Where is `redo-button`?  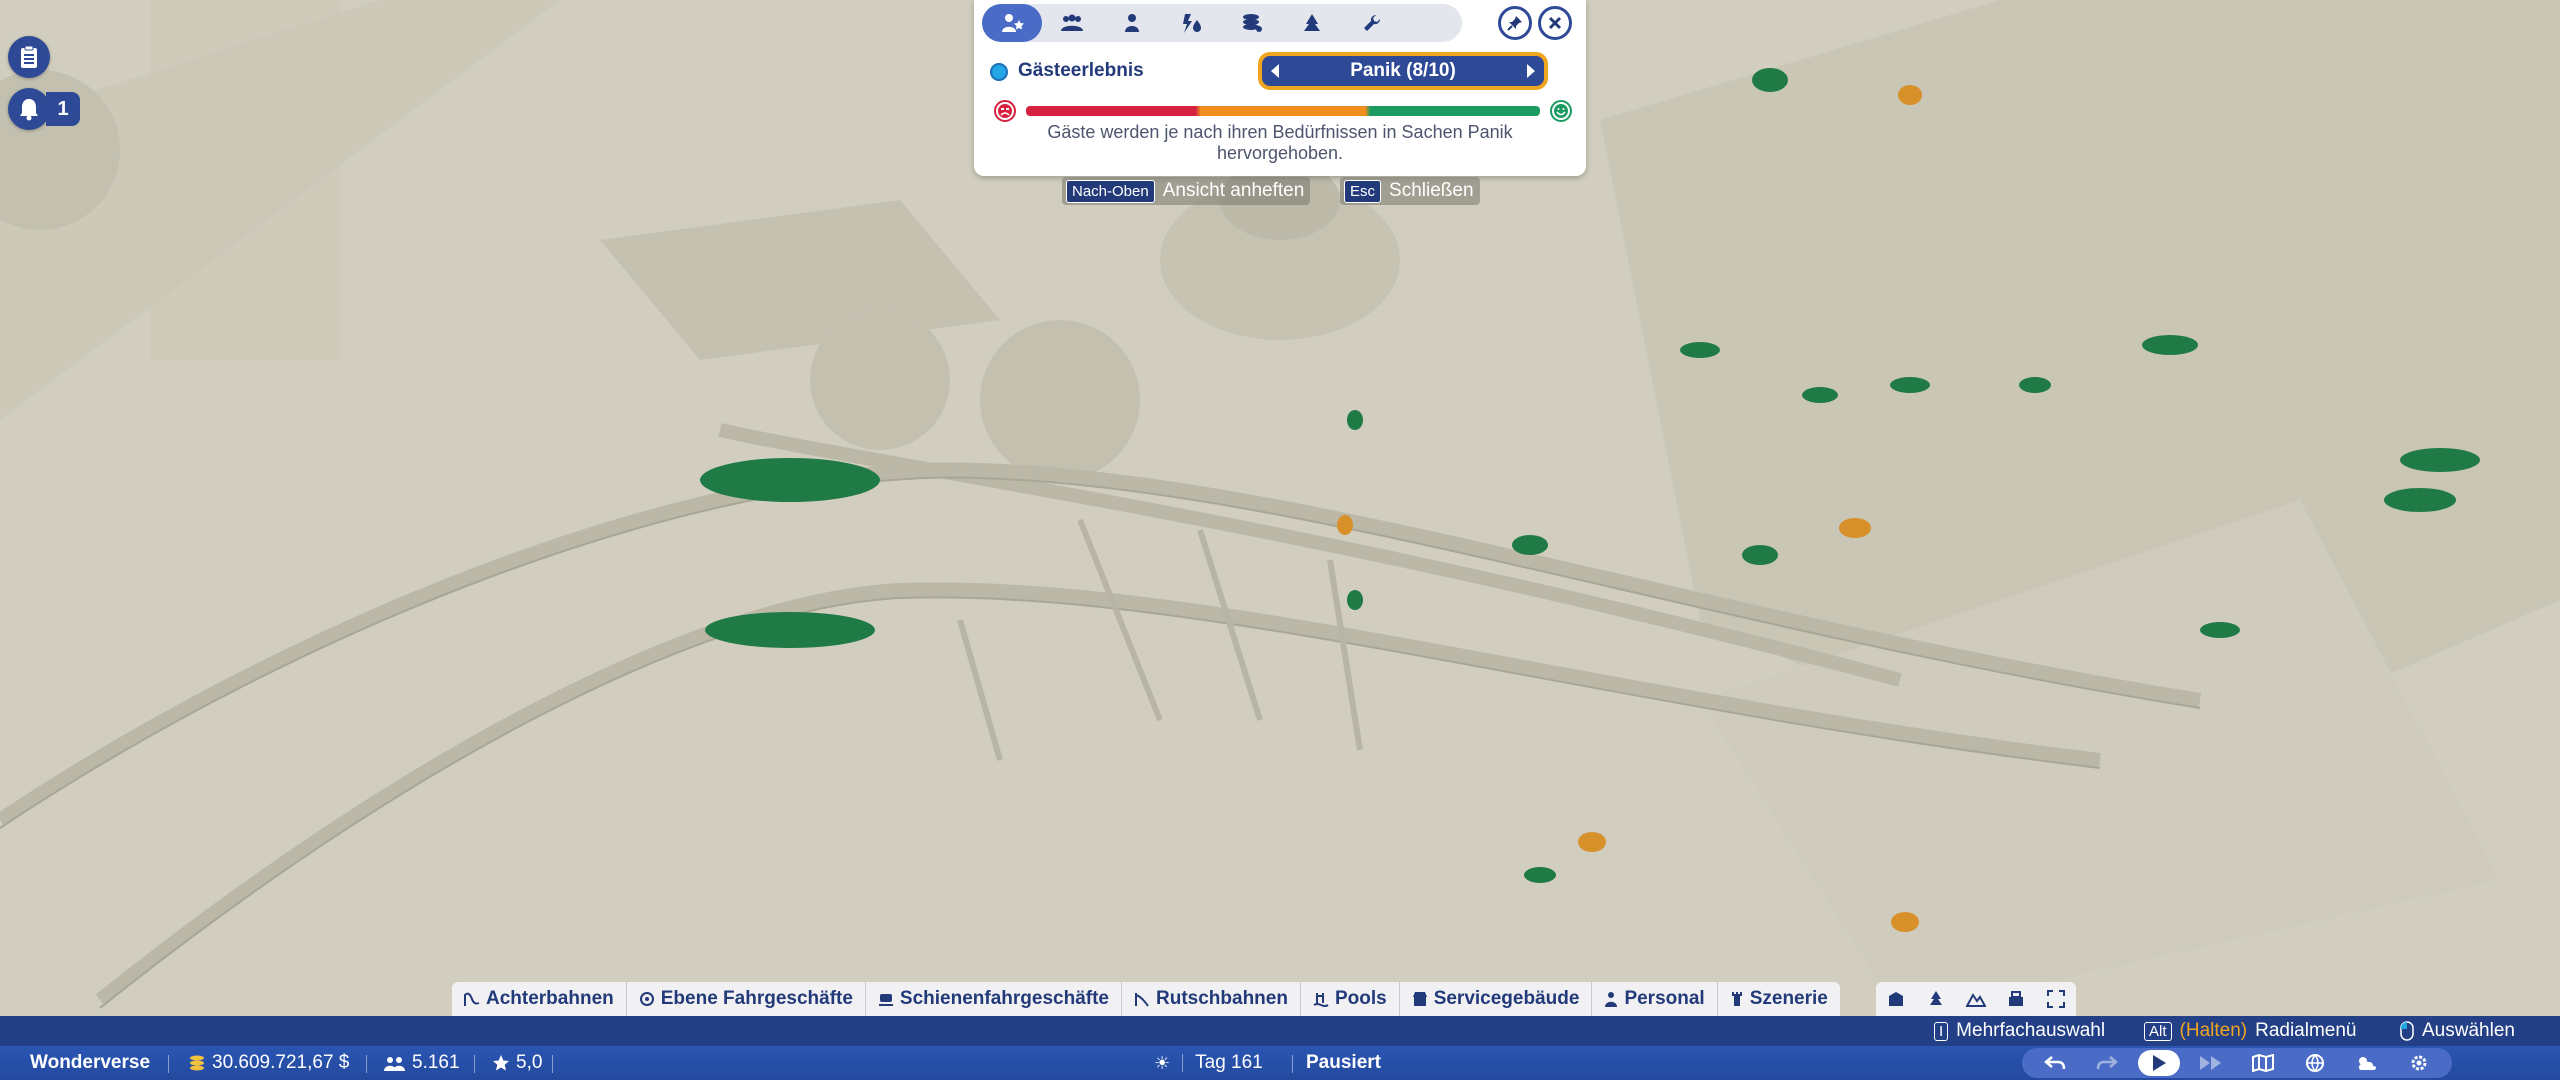 redo-button is located at coordinates (2107, 1063).